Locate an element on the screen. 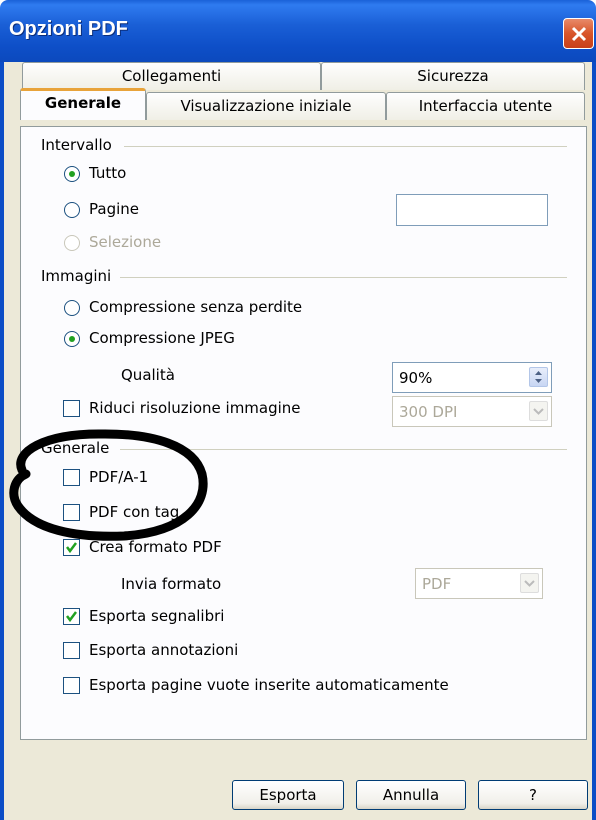 Image resolution: width=596 pixels, height=820 pixels. radio-compressione-senza-perdite is located at coordinates (72, 308).